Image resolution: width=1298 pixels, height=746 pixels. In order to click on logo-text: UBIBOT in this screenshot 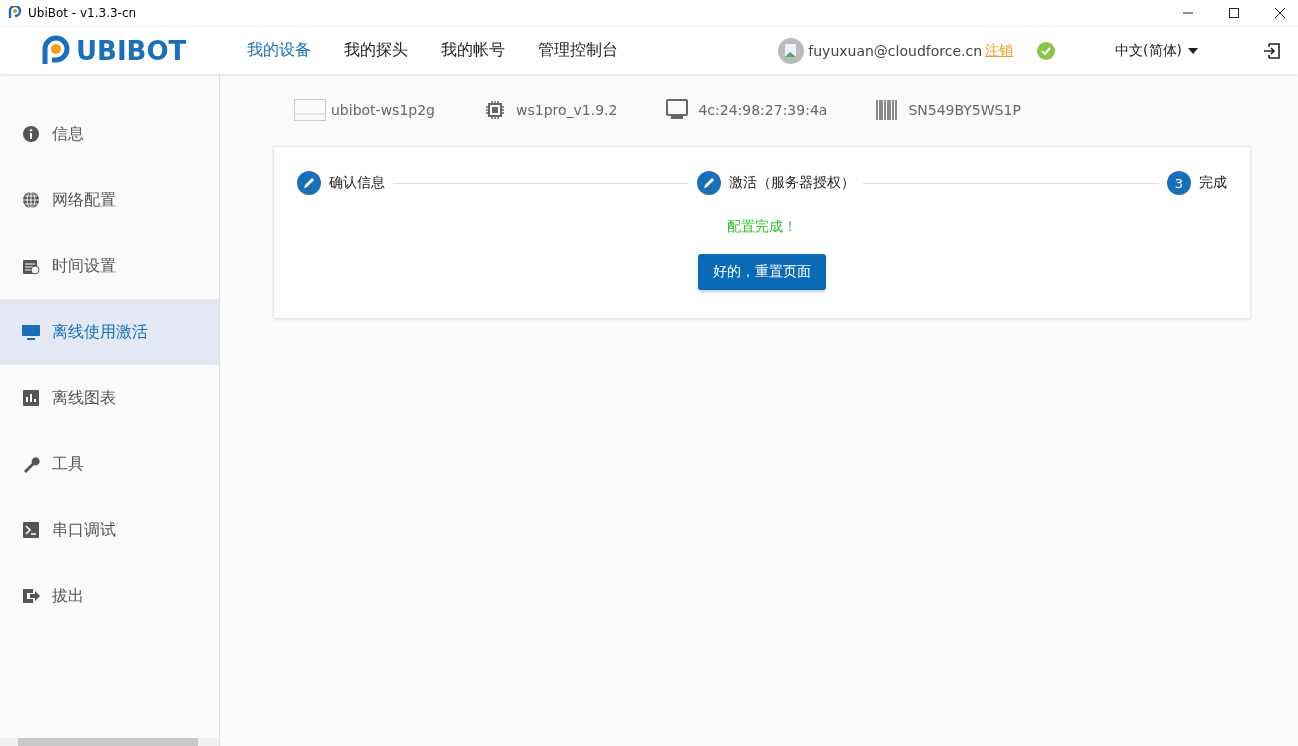, I will do `click(131, 50)`.